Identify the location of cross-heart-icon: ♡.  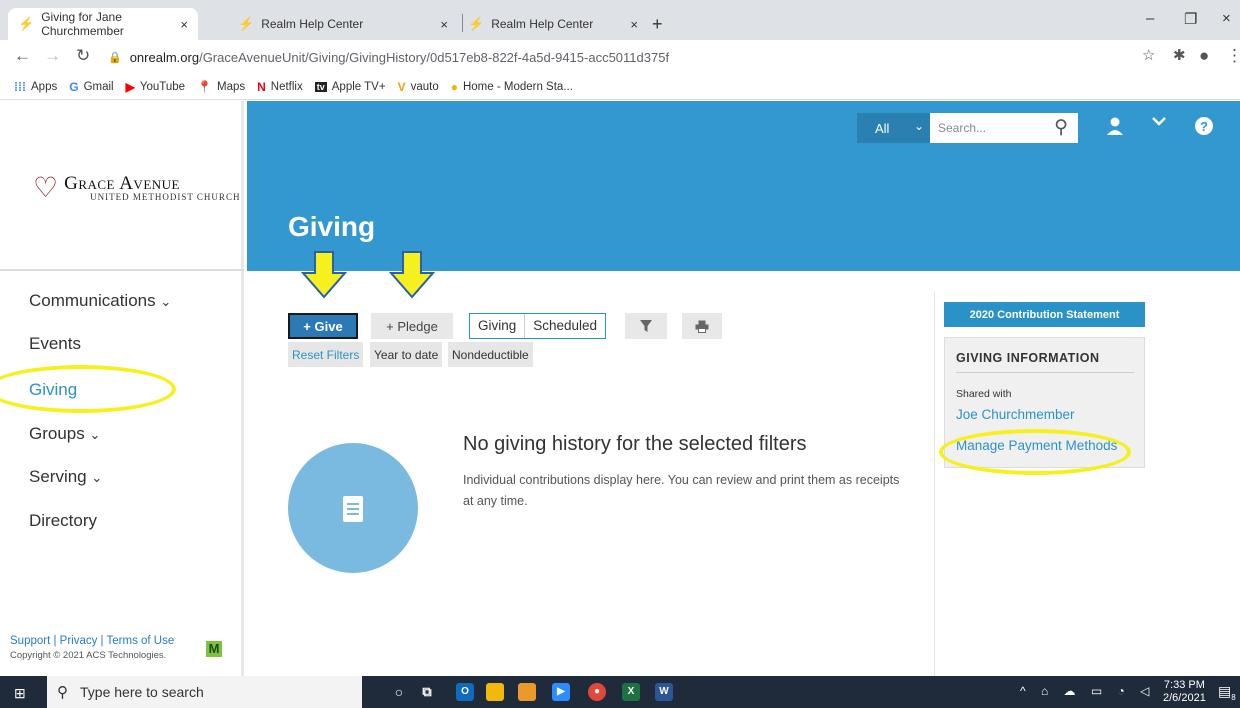
(46, 187).